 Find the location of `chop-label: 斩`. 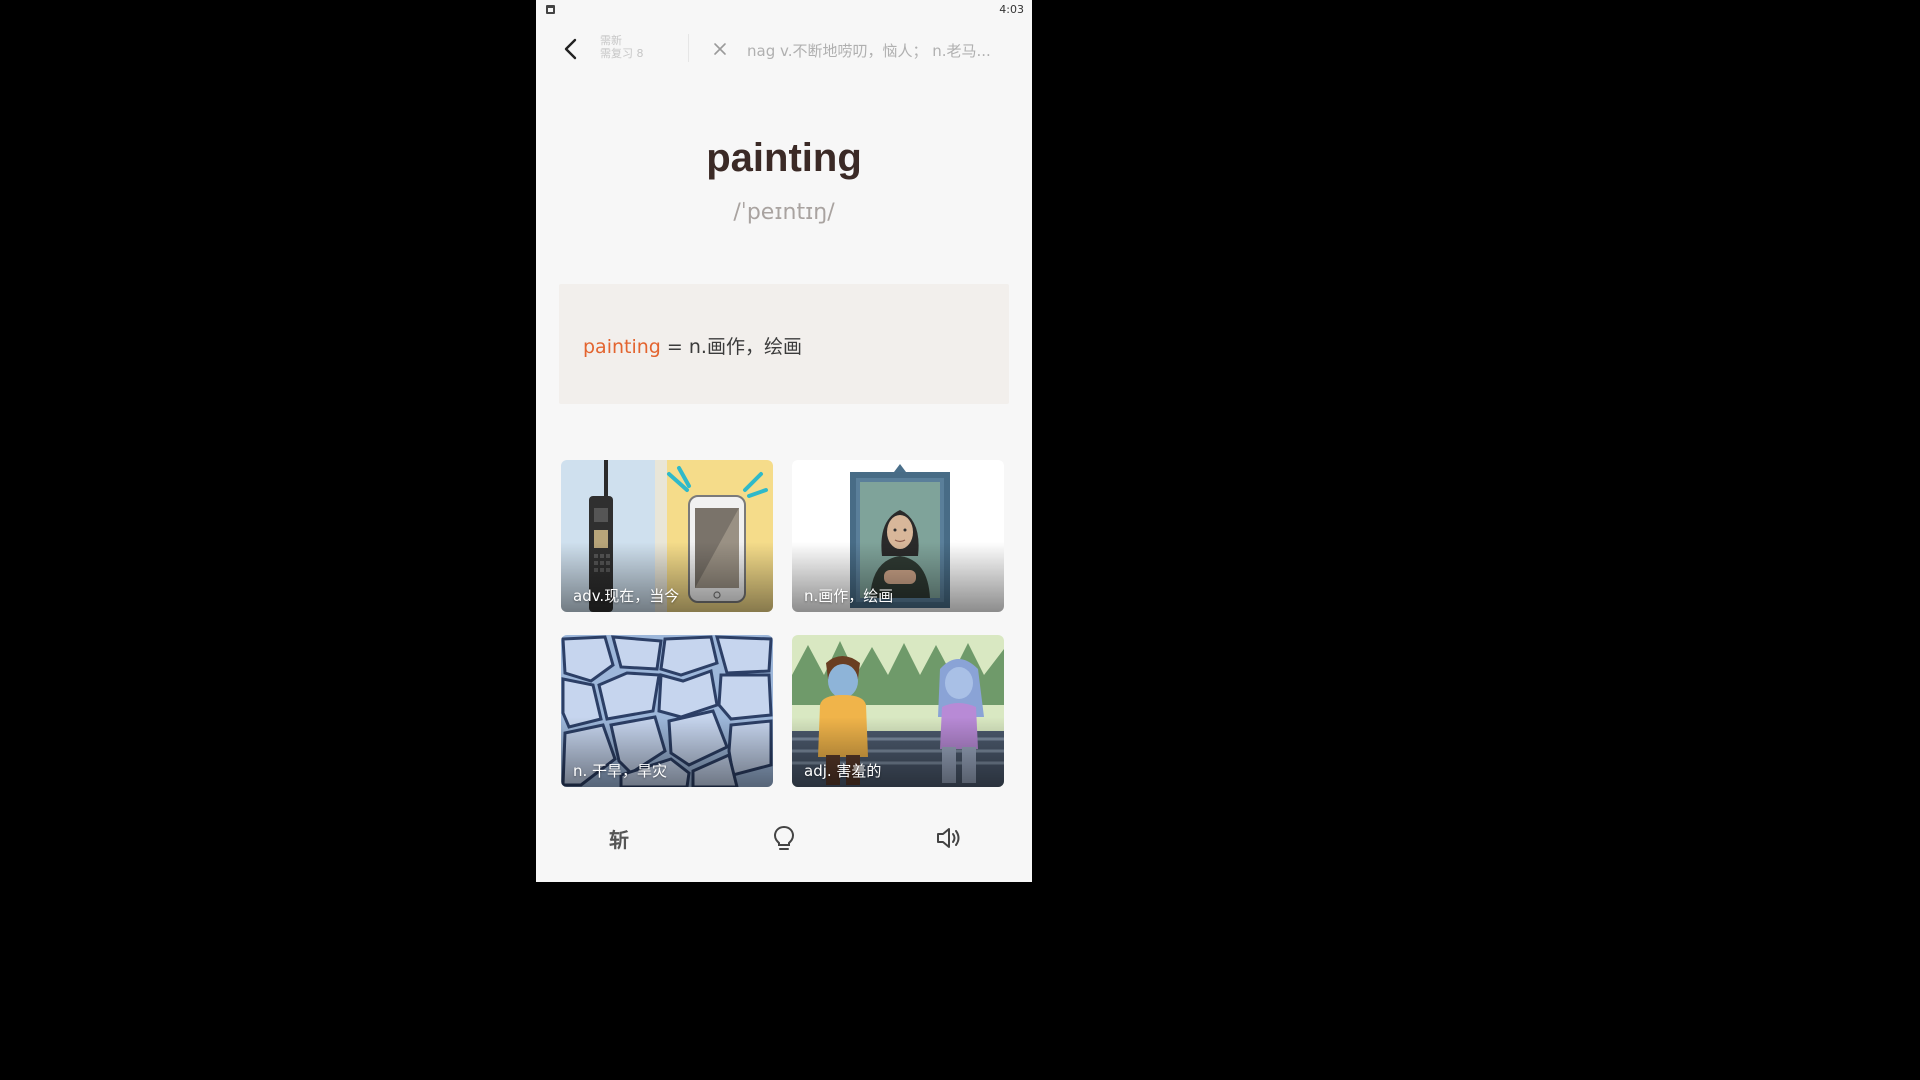

chop-label: 斩 is located at coordinates (619, 839).